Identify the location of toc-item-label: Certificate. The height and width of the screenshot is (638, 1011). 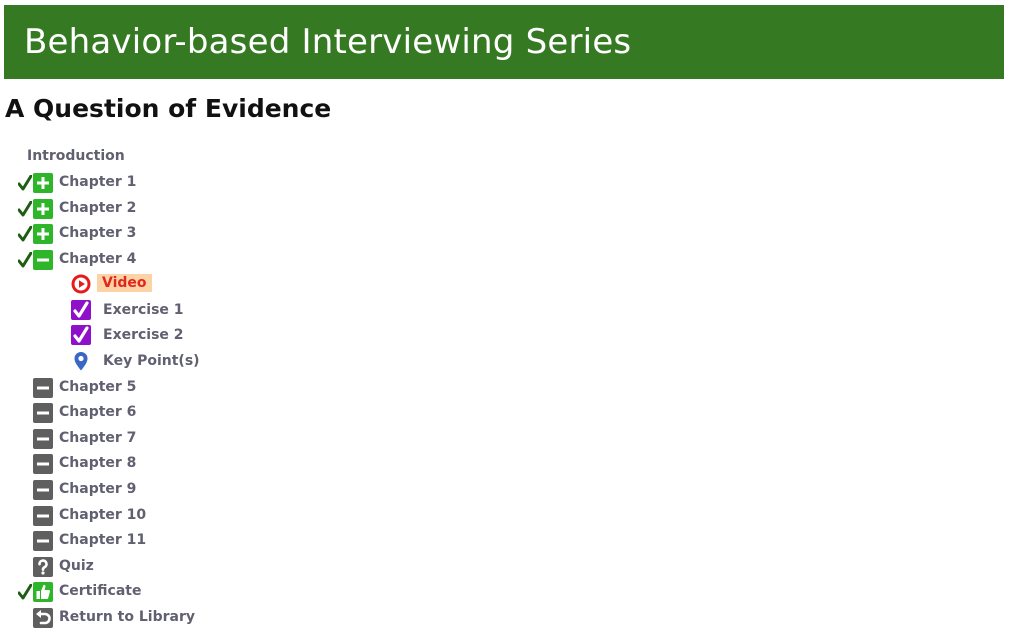
(100, 591).